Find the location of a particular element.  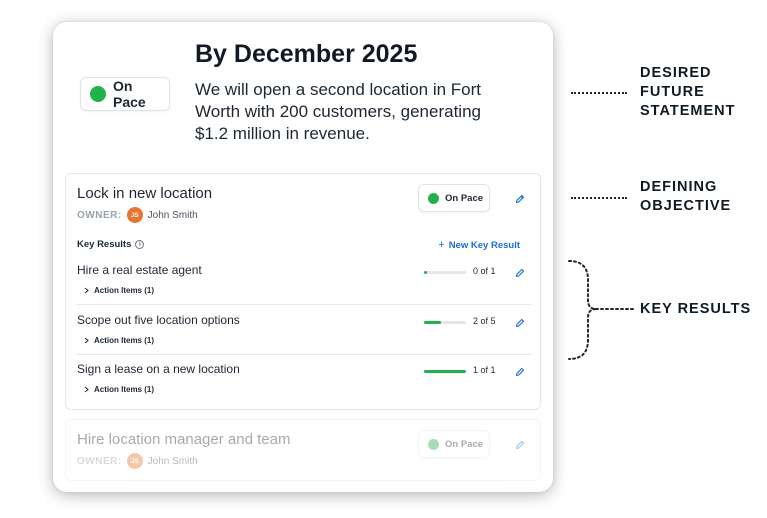

annotation-bracket is located at coordinates (601, 310).